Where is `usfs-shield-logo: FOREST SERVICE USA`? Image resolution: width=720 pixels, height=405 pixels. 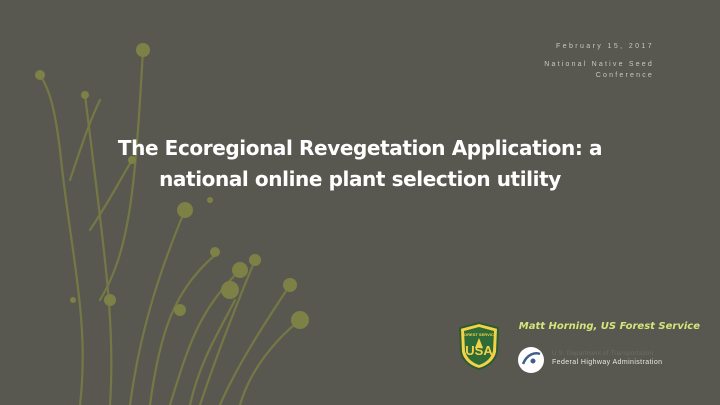
usfs-shield-logo: FOREST SERVICE USA is located at coordinates (479, 346).